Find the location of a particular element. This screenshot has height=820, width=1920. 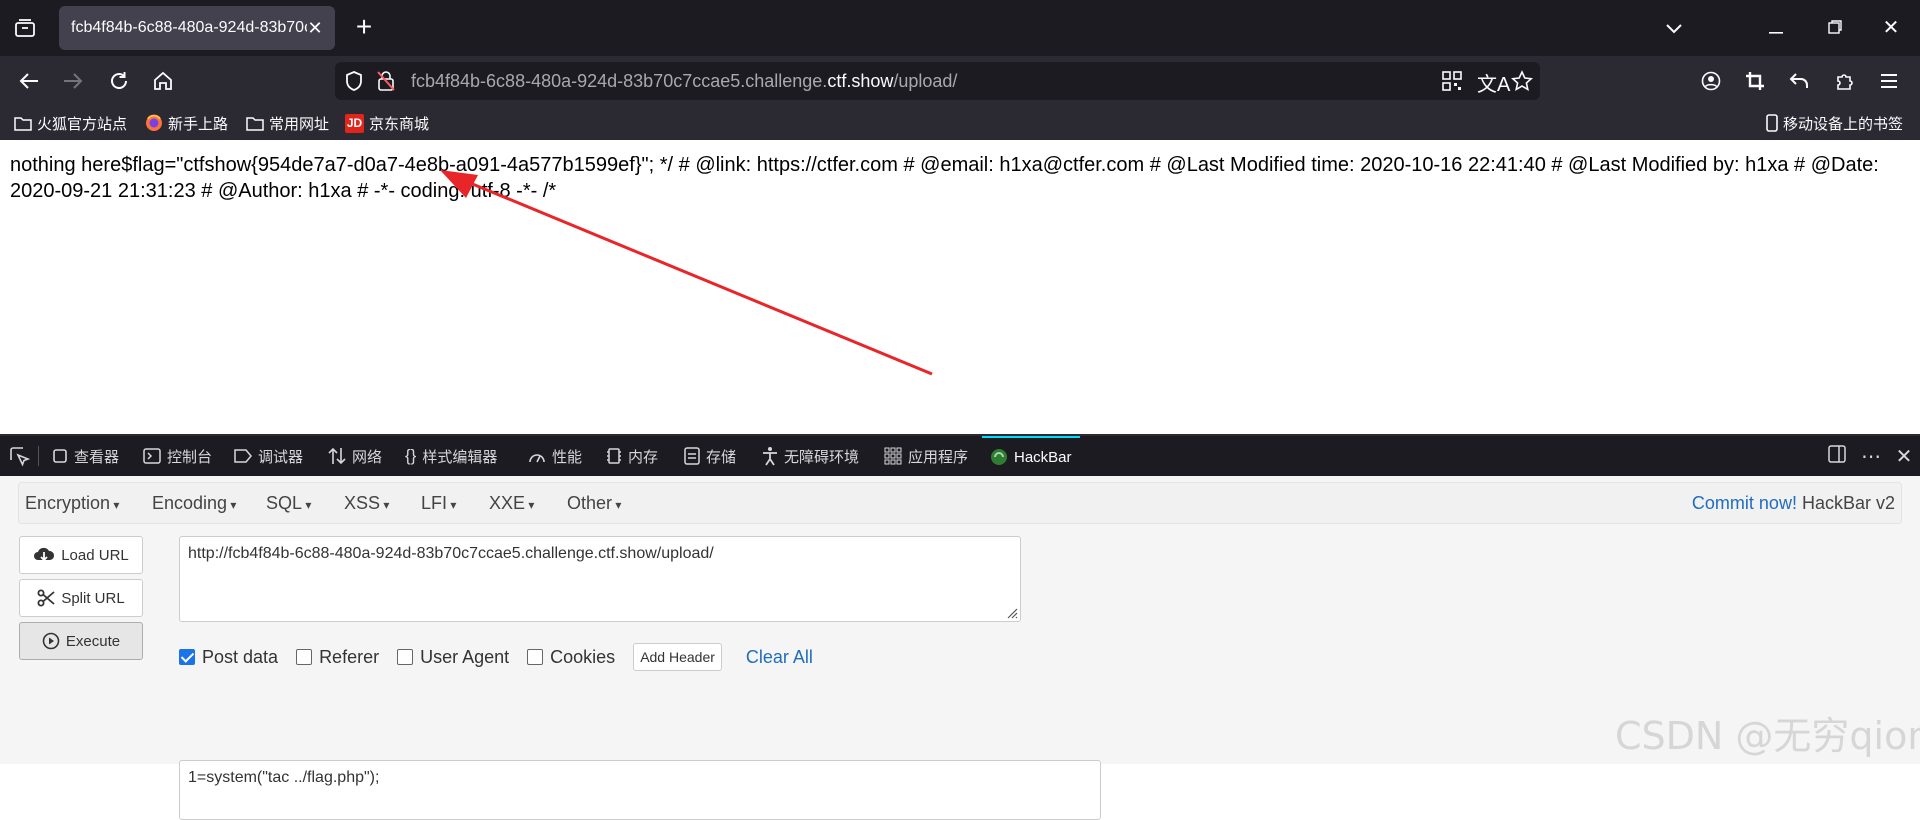

reload-icon is located at coordinates (119, 80).